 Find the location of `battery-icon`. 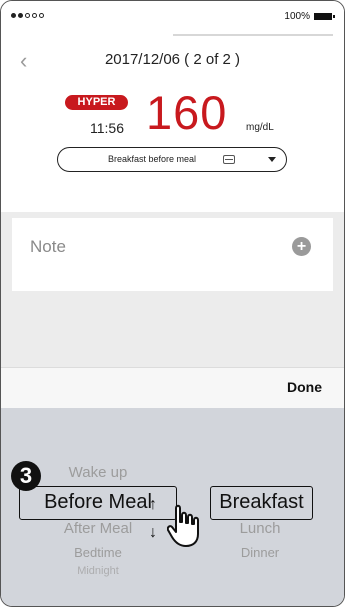

battery-icon is located at coordinates (323, 16).